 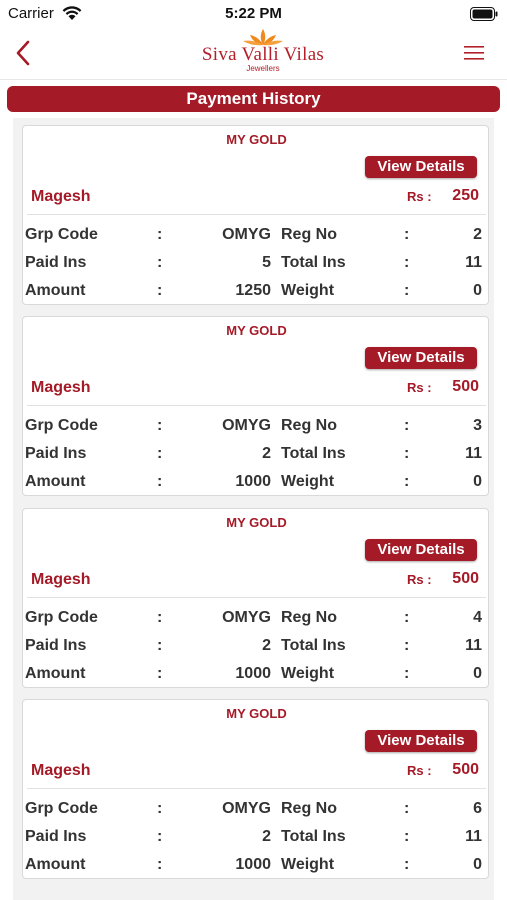 I want to click on reg-no-value: 6, so click(x=477, y=808).